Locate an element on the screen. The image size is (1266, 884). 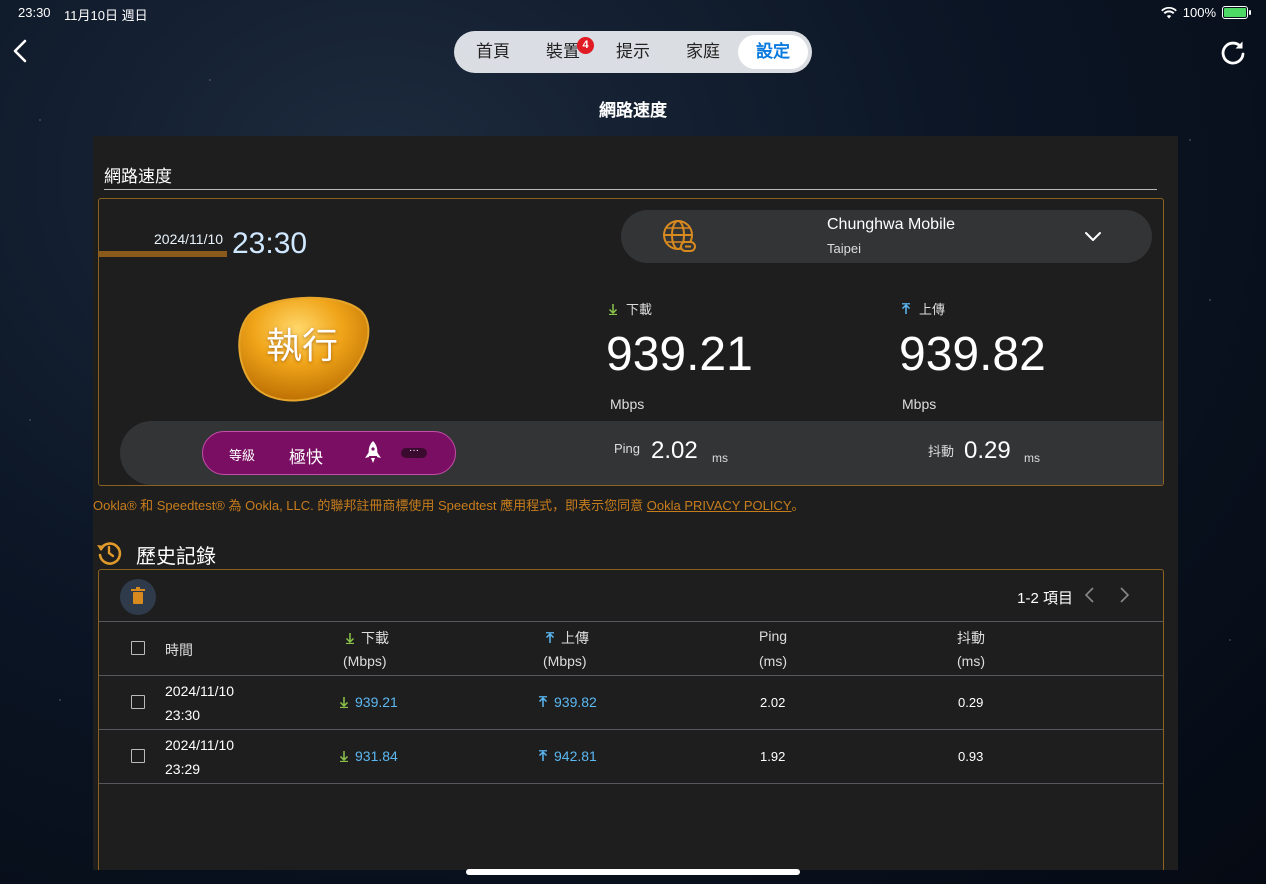
delete-button is located at coordinates (138, 597).